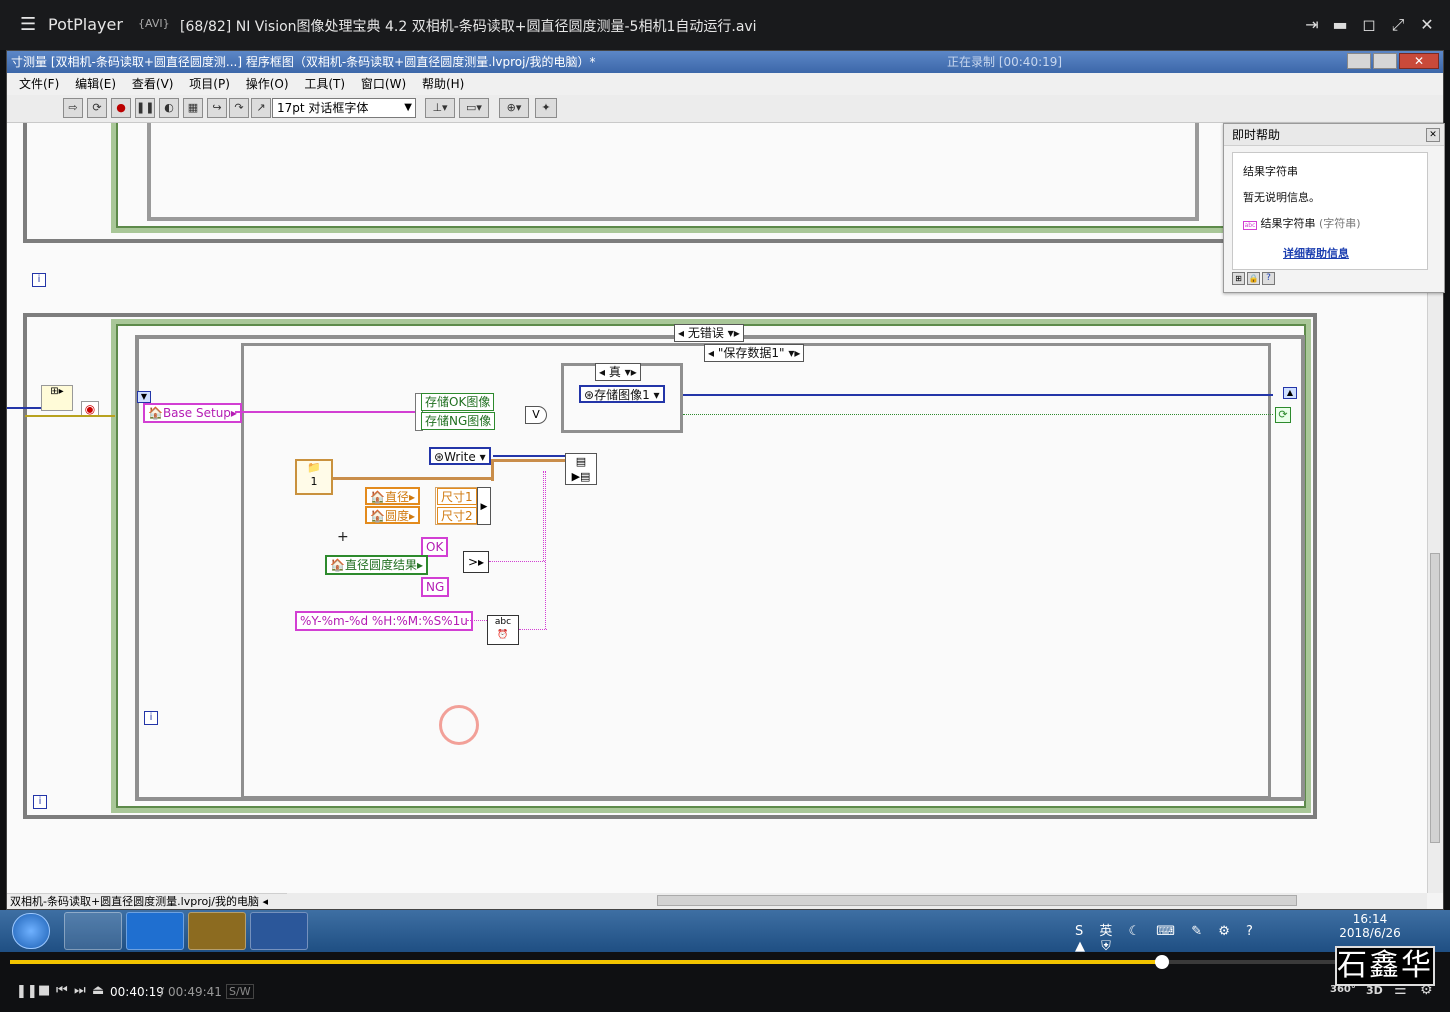 The height and width of the screenshot is (1012, 1450). Describe the element at coordinates (514, 108) in the screenshot. I see `reorder-icon: ⊕▾` at that location.